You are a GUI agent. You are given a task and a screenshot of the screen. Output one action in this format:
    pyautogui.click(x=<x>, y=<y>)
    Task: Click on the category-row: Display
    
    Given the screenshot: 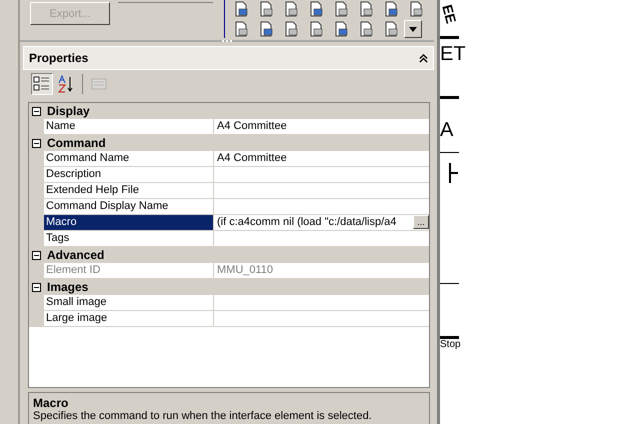 What is the action you would take?
    pyautogui.click(x=229, y=111)
    